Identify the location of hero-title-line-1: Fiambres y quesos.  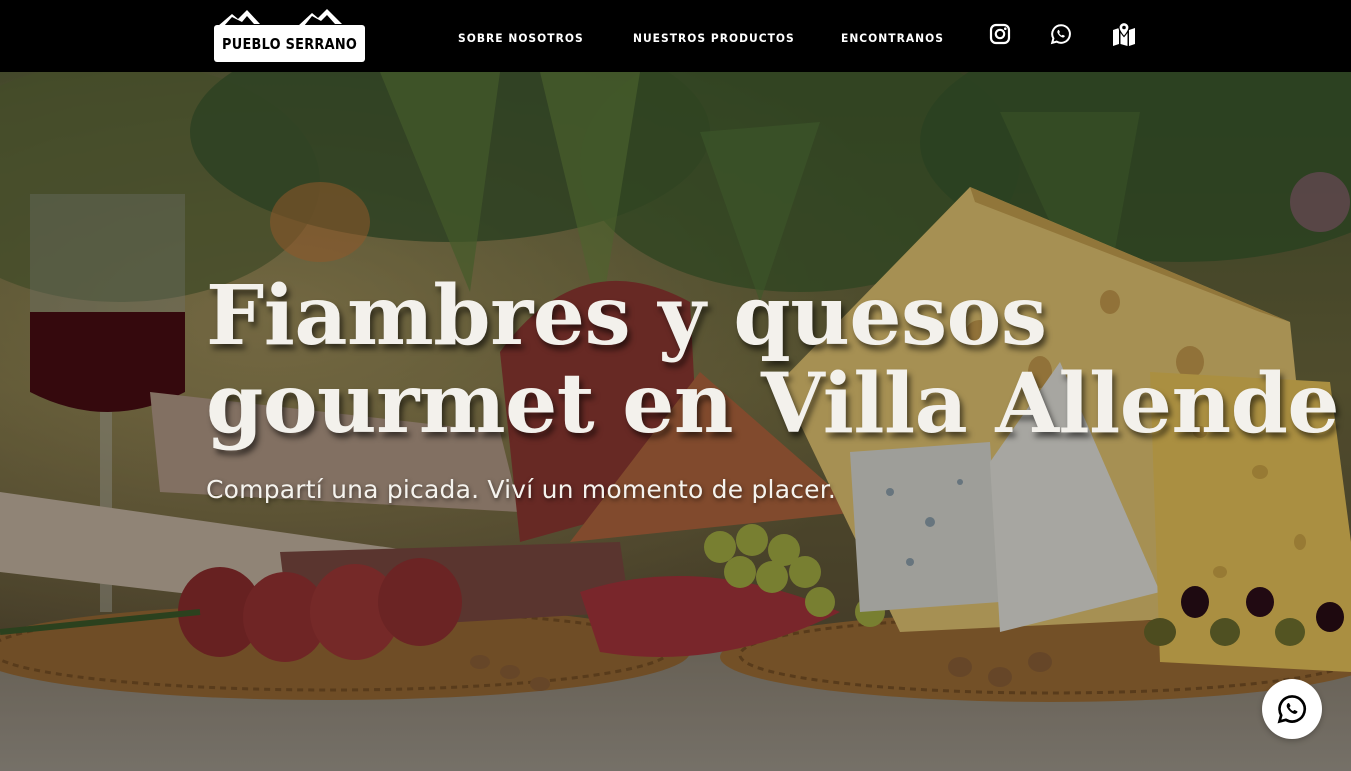
(626, 316).